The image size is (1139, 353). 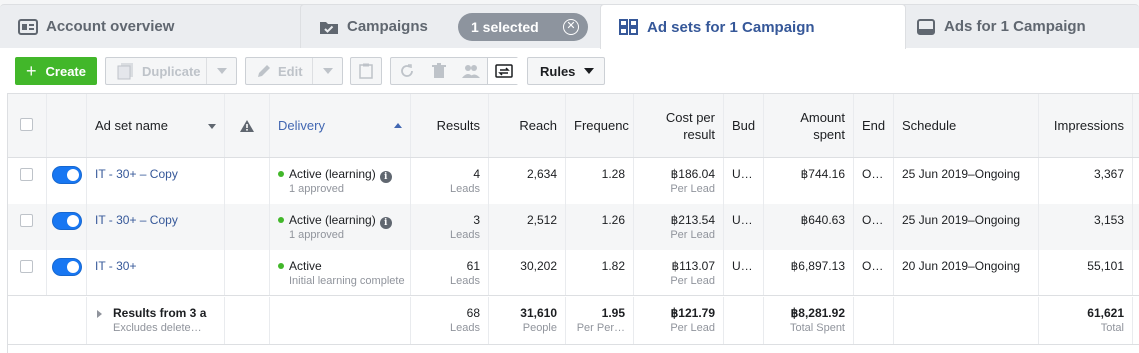 I want to click on action-button-group, so click(x=454, y=71).